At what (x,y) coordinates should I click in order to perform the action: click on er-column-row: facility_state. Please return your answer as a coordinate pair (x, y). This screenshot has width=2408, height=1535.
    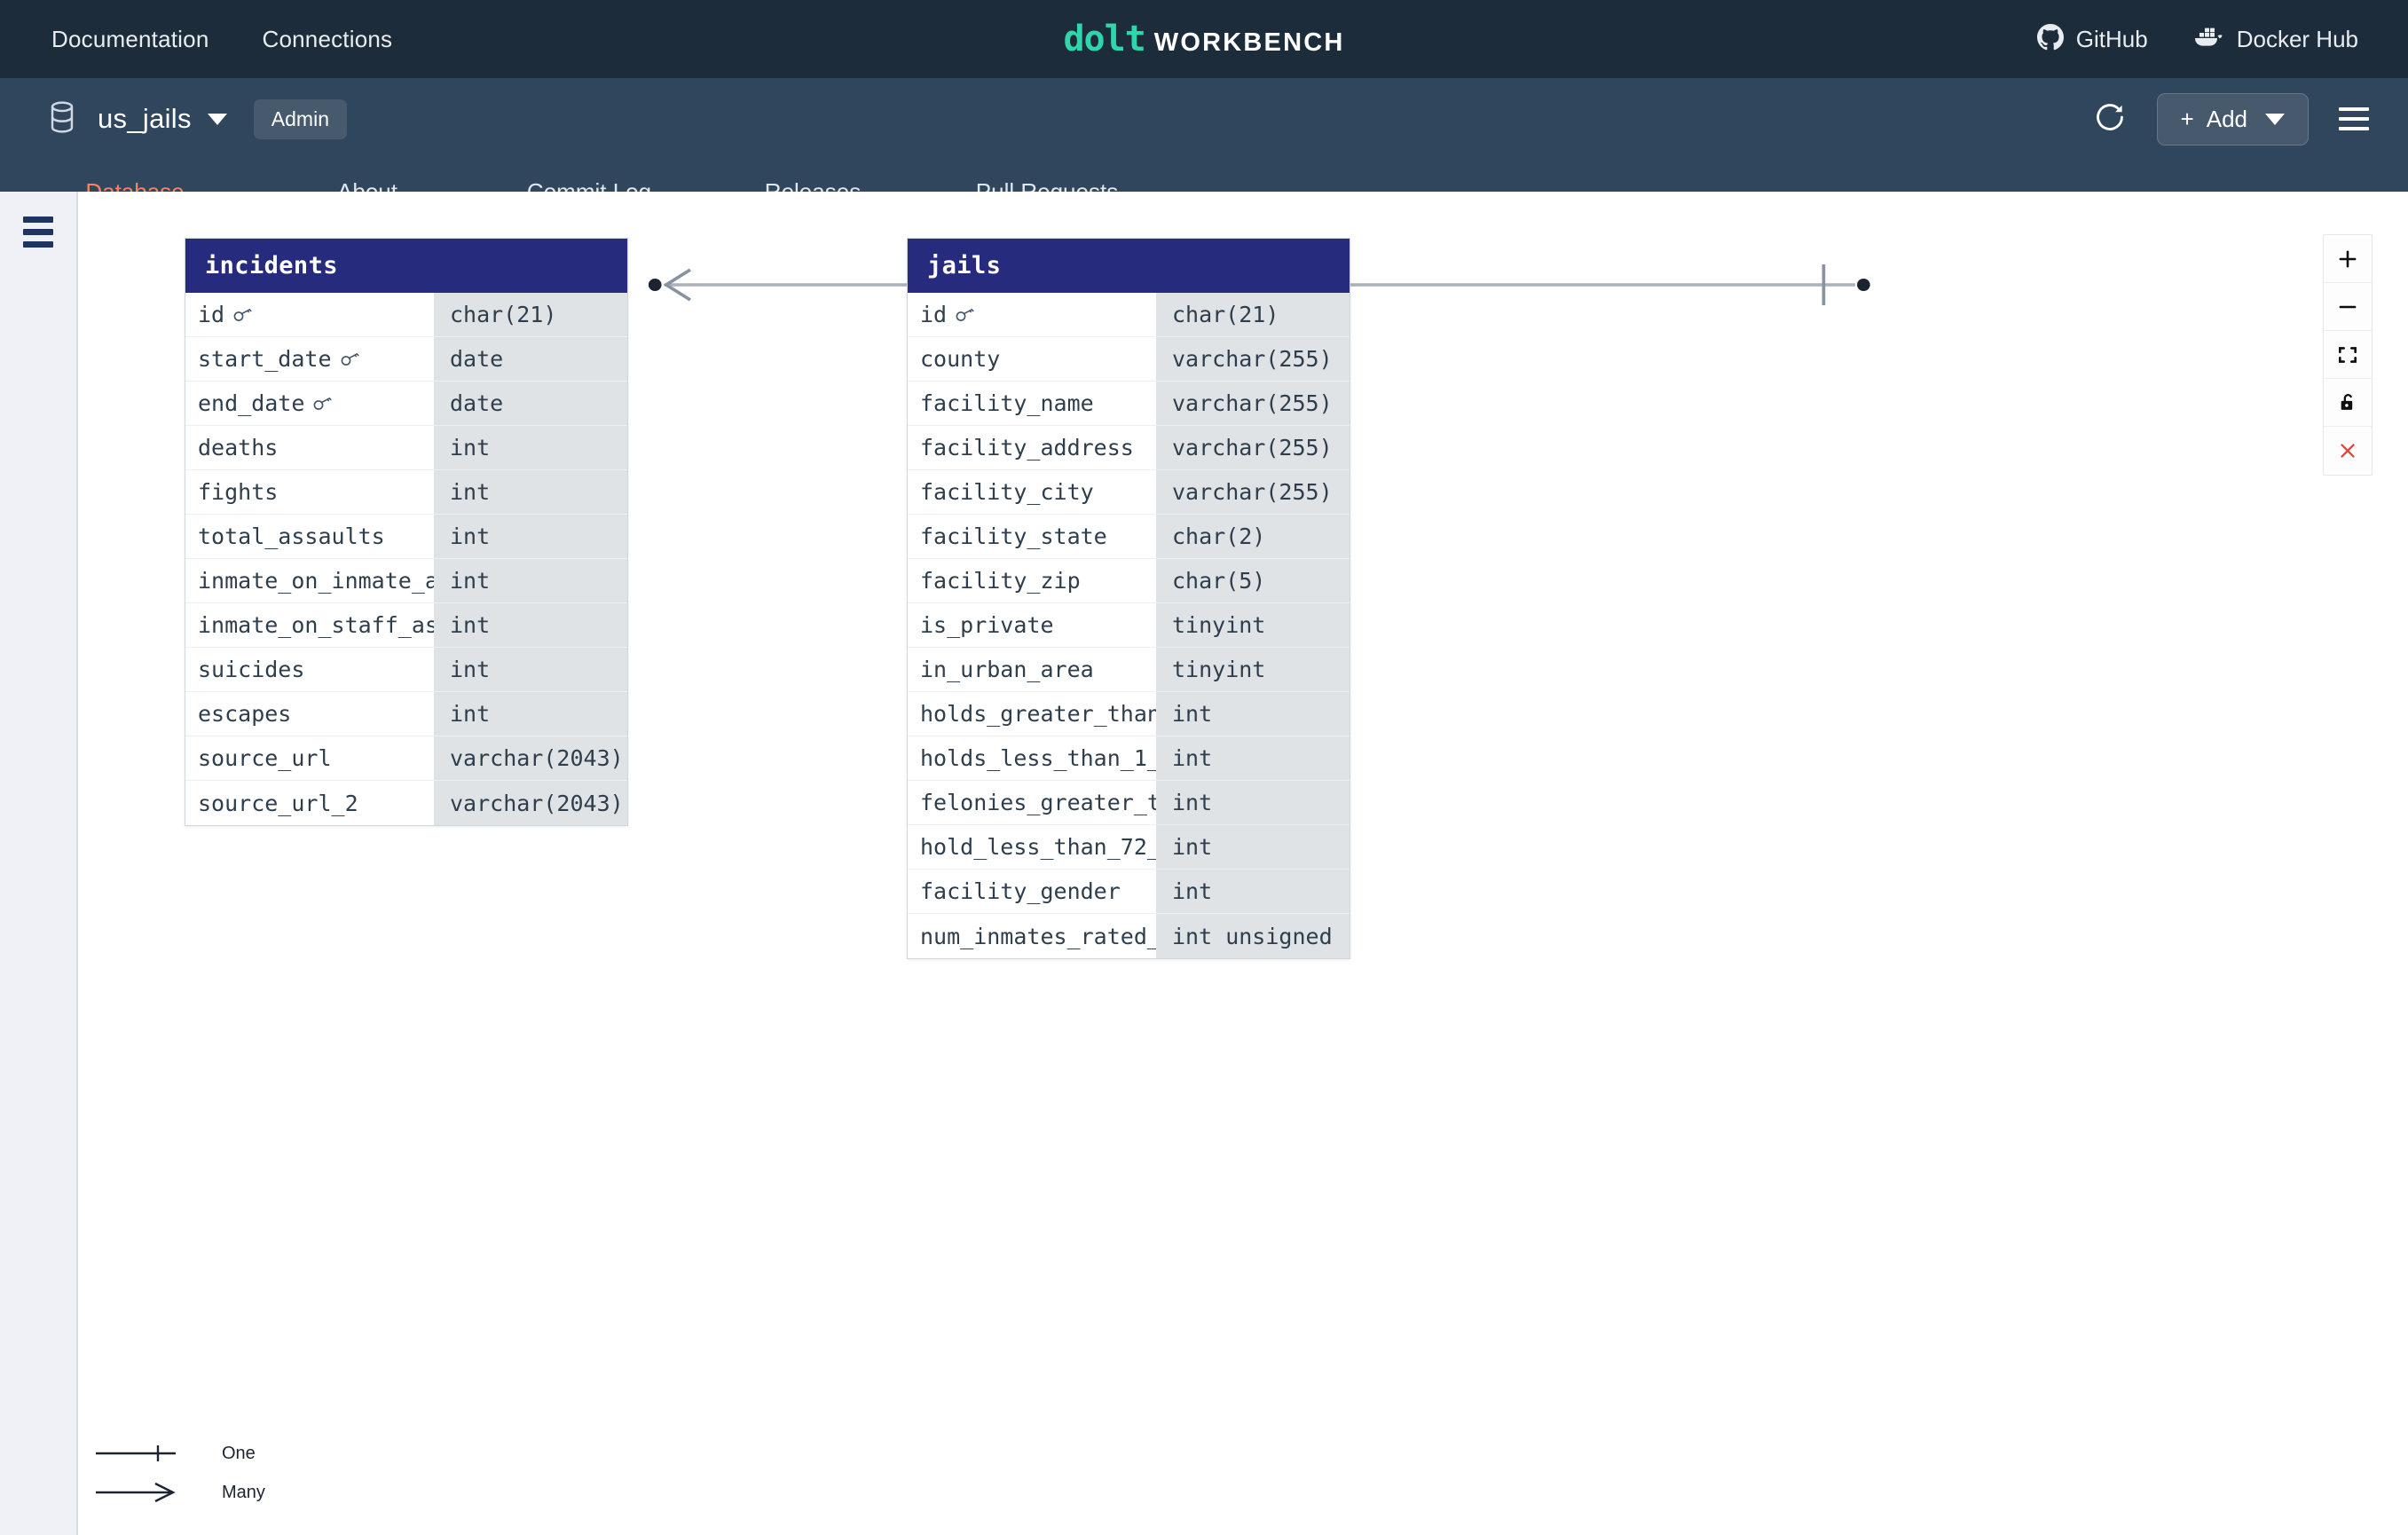
    Looking at the image, I should click on (1032, 537).